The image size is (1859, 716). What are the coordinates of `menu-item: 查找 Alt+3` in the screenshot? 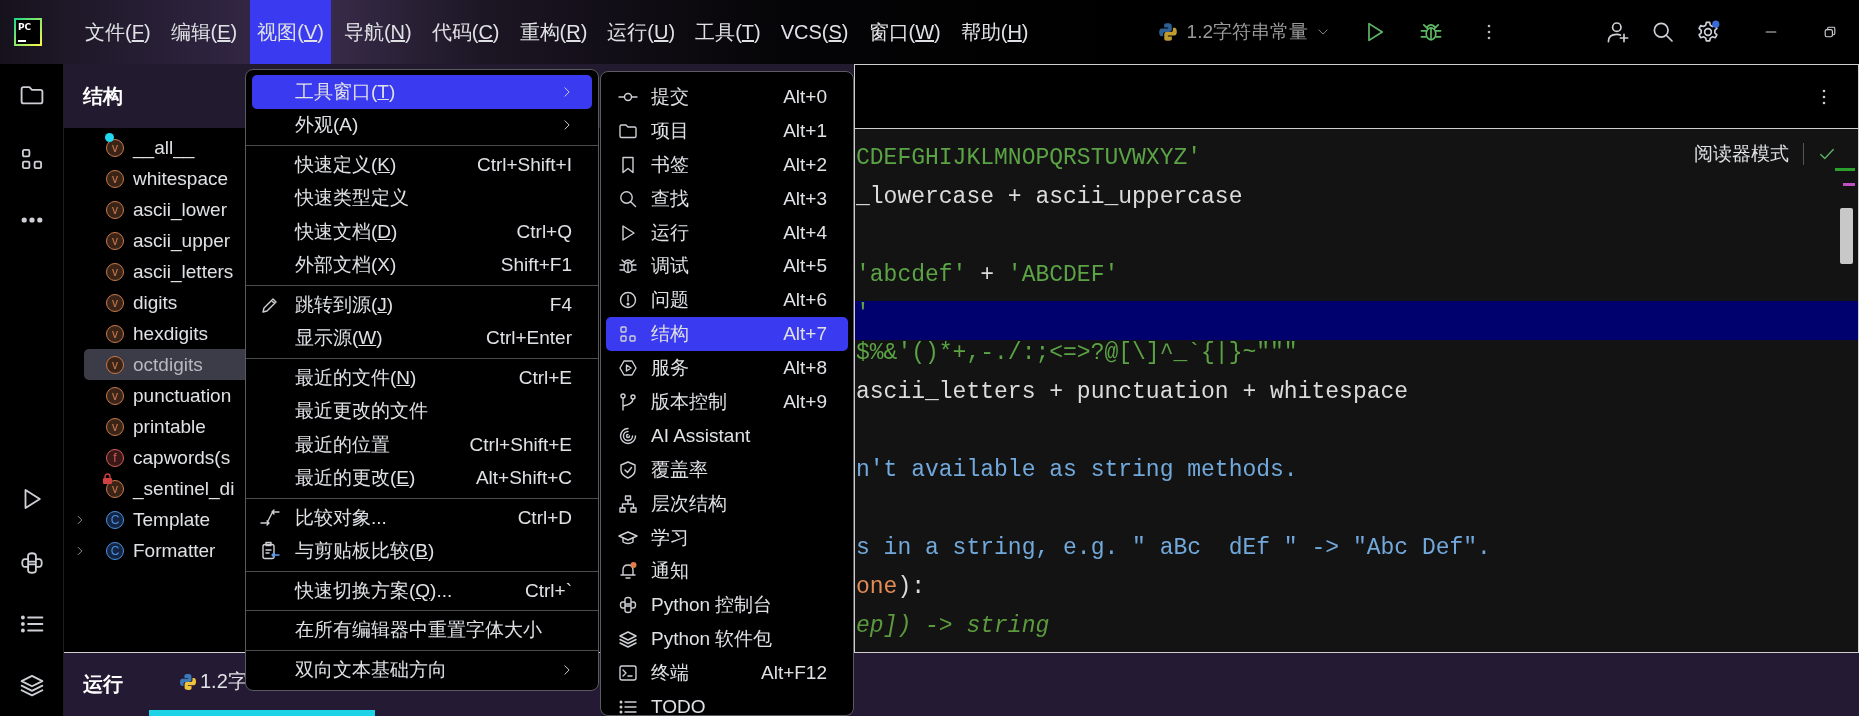 It's located at (727, 198).